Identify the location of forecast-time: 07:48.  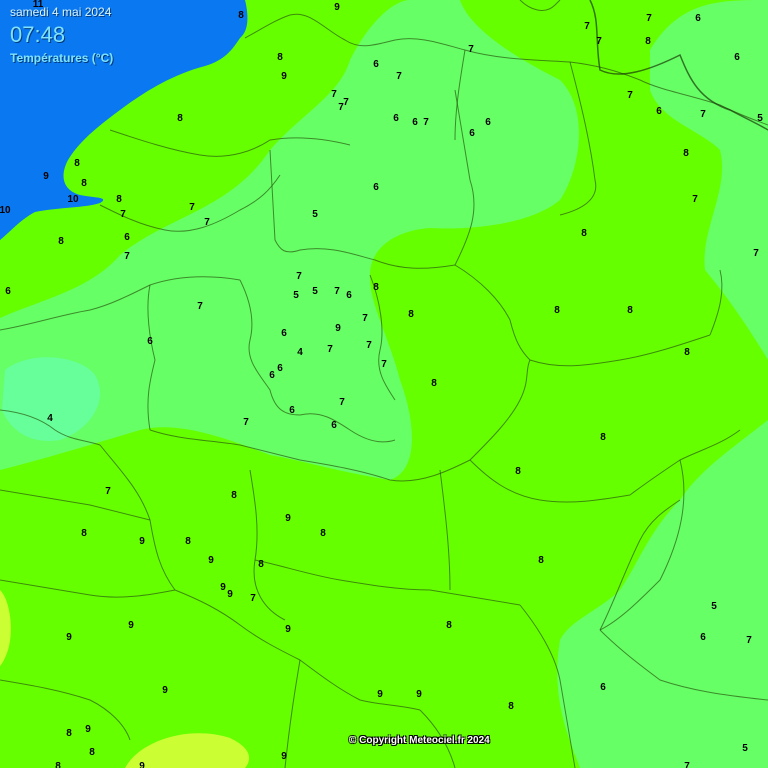
(38, 34).